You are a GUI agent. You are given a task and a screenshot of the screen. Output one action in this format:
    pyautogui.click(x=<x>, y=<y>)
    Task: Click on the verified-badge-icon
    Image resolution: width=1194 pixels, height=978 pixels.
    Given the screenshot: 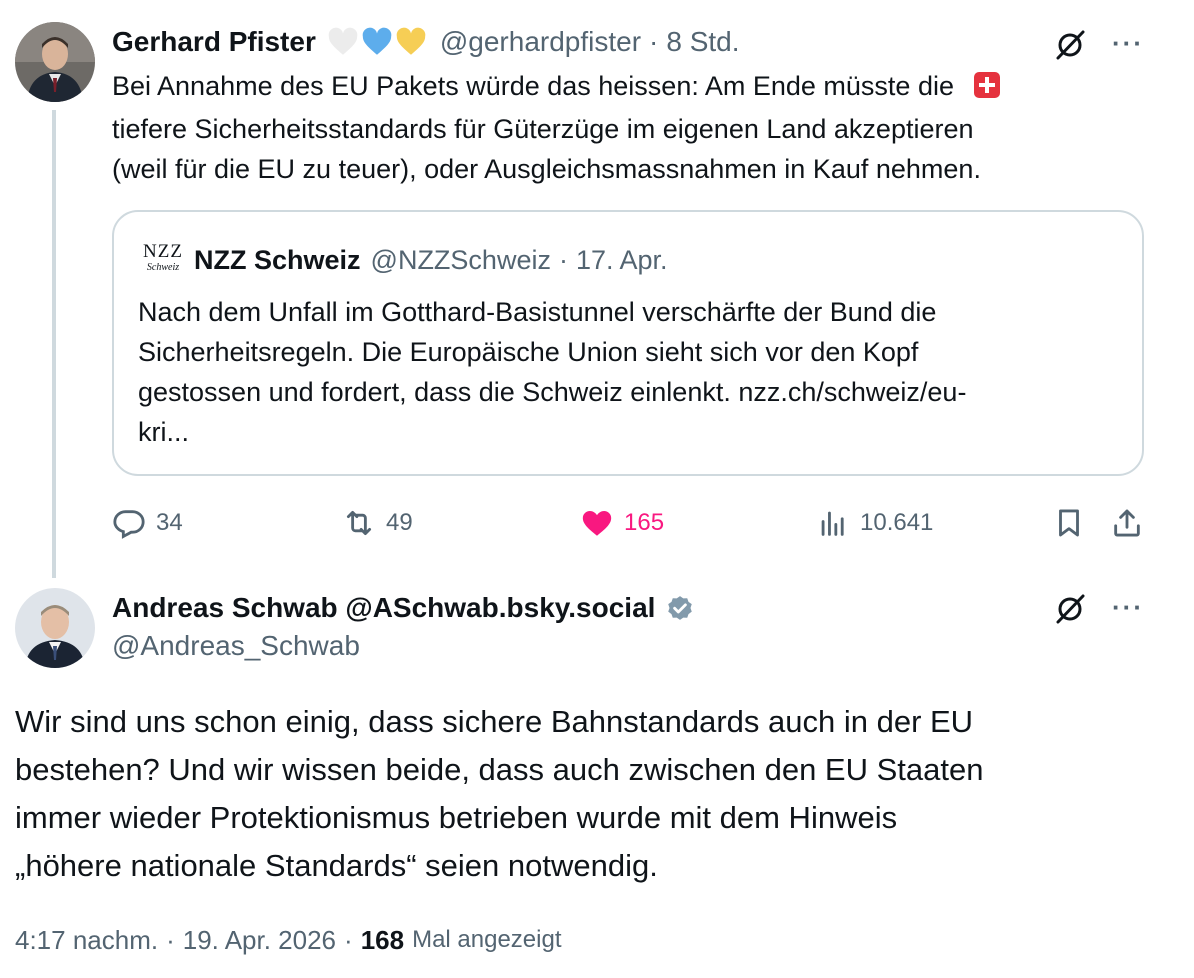 What is the action you would take?
    pyautogui.click(x=680, y=608)
    